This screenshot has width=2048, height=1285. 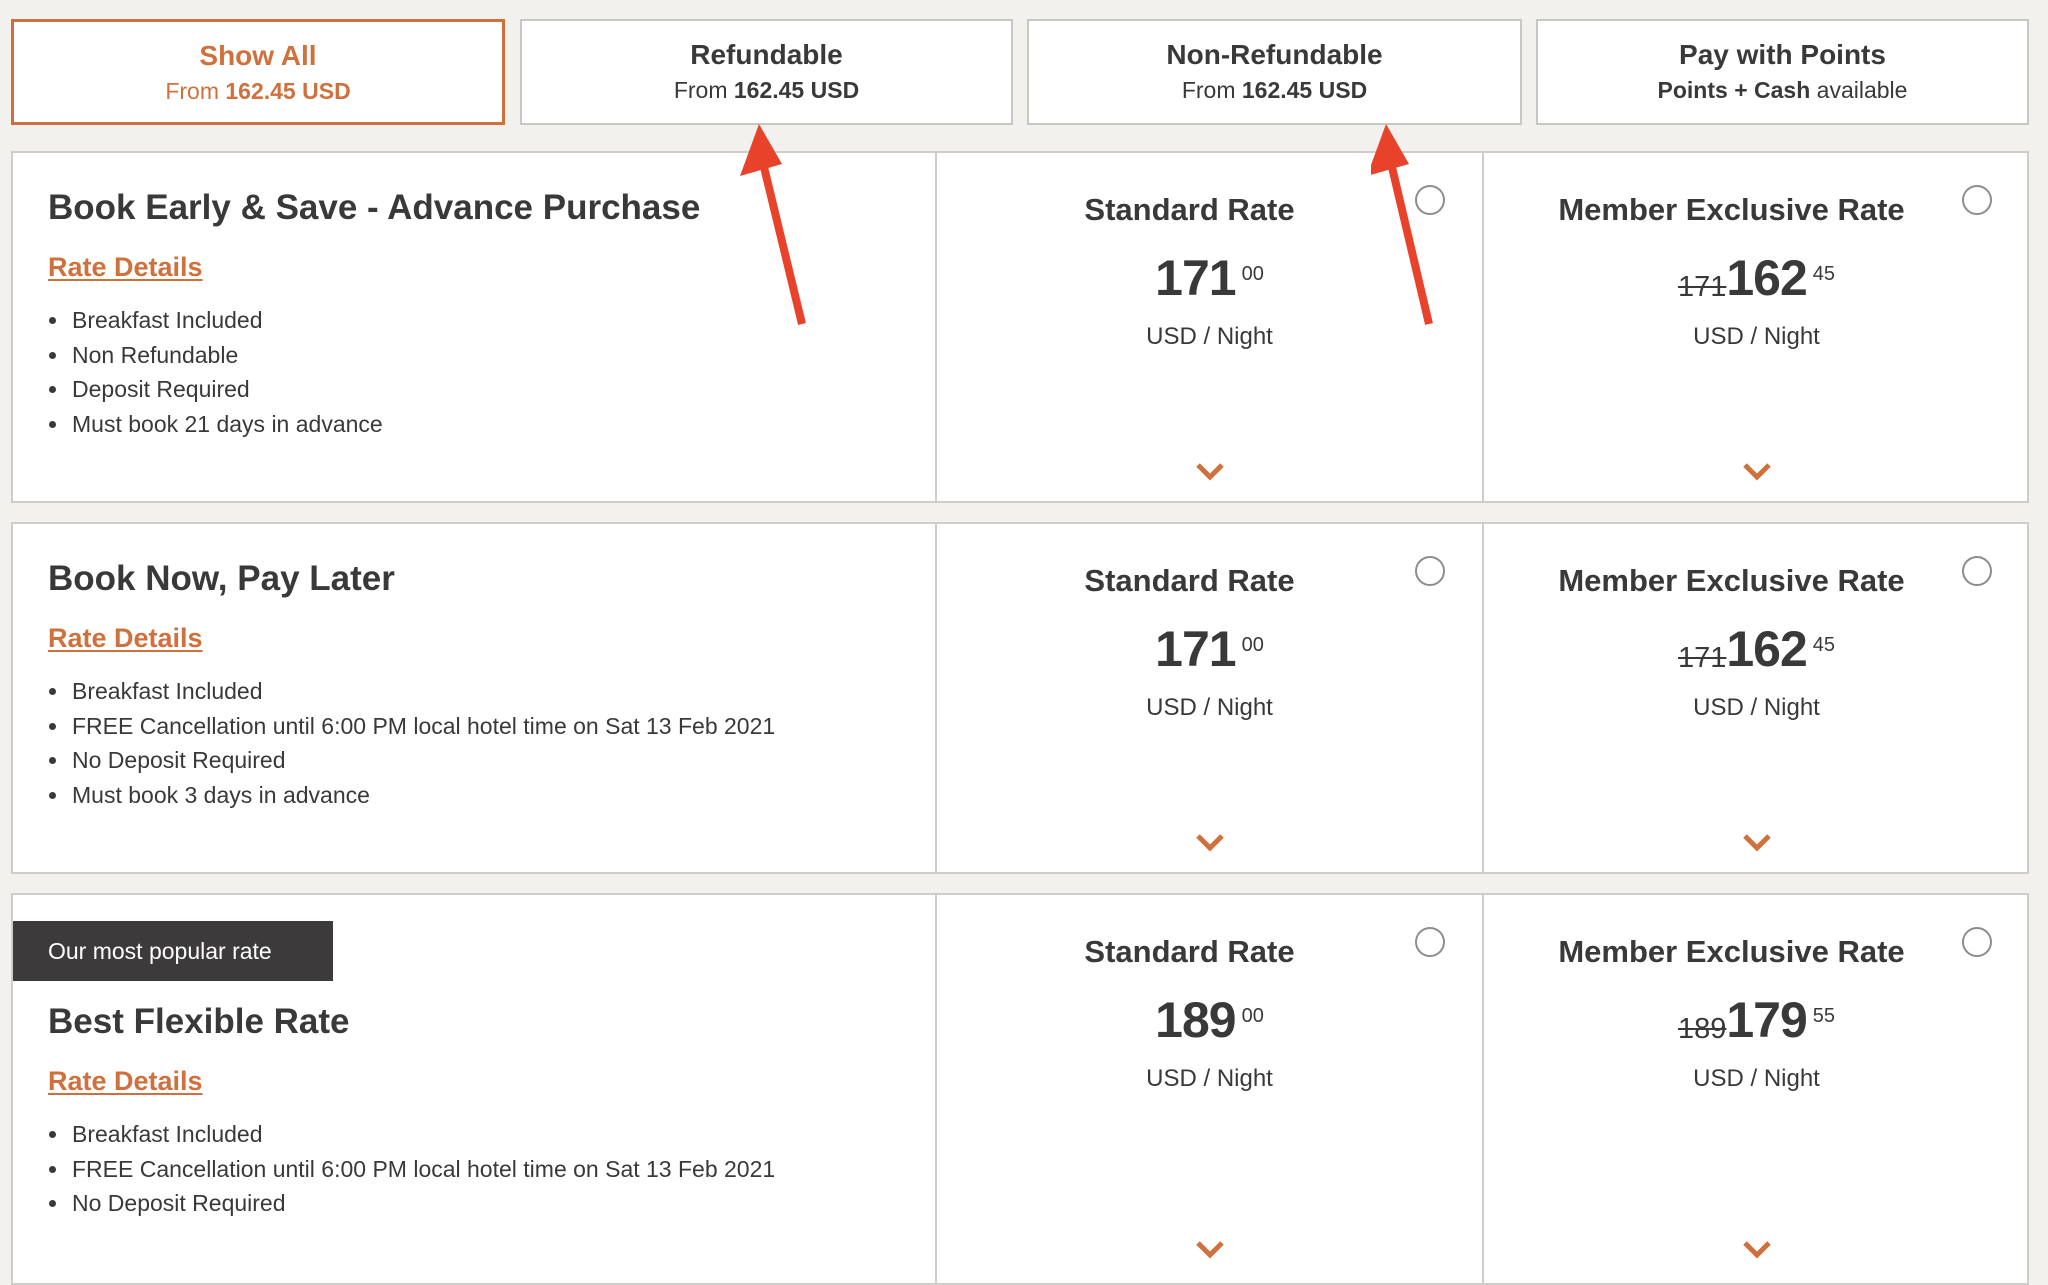 What do you see at coordinates (221, 578) in the screenshot?
I see `rate-title: Book Now, Pay Later` at bounding box center [221, 578].